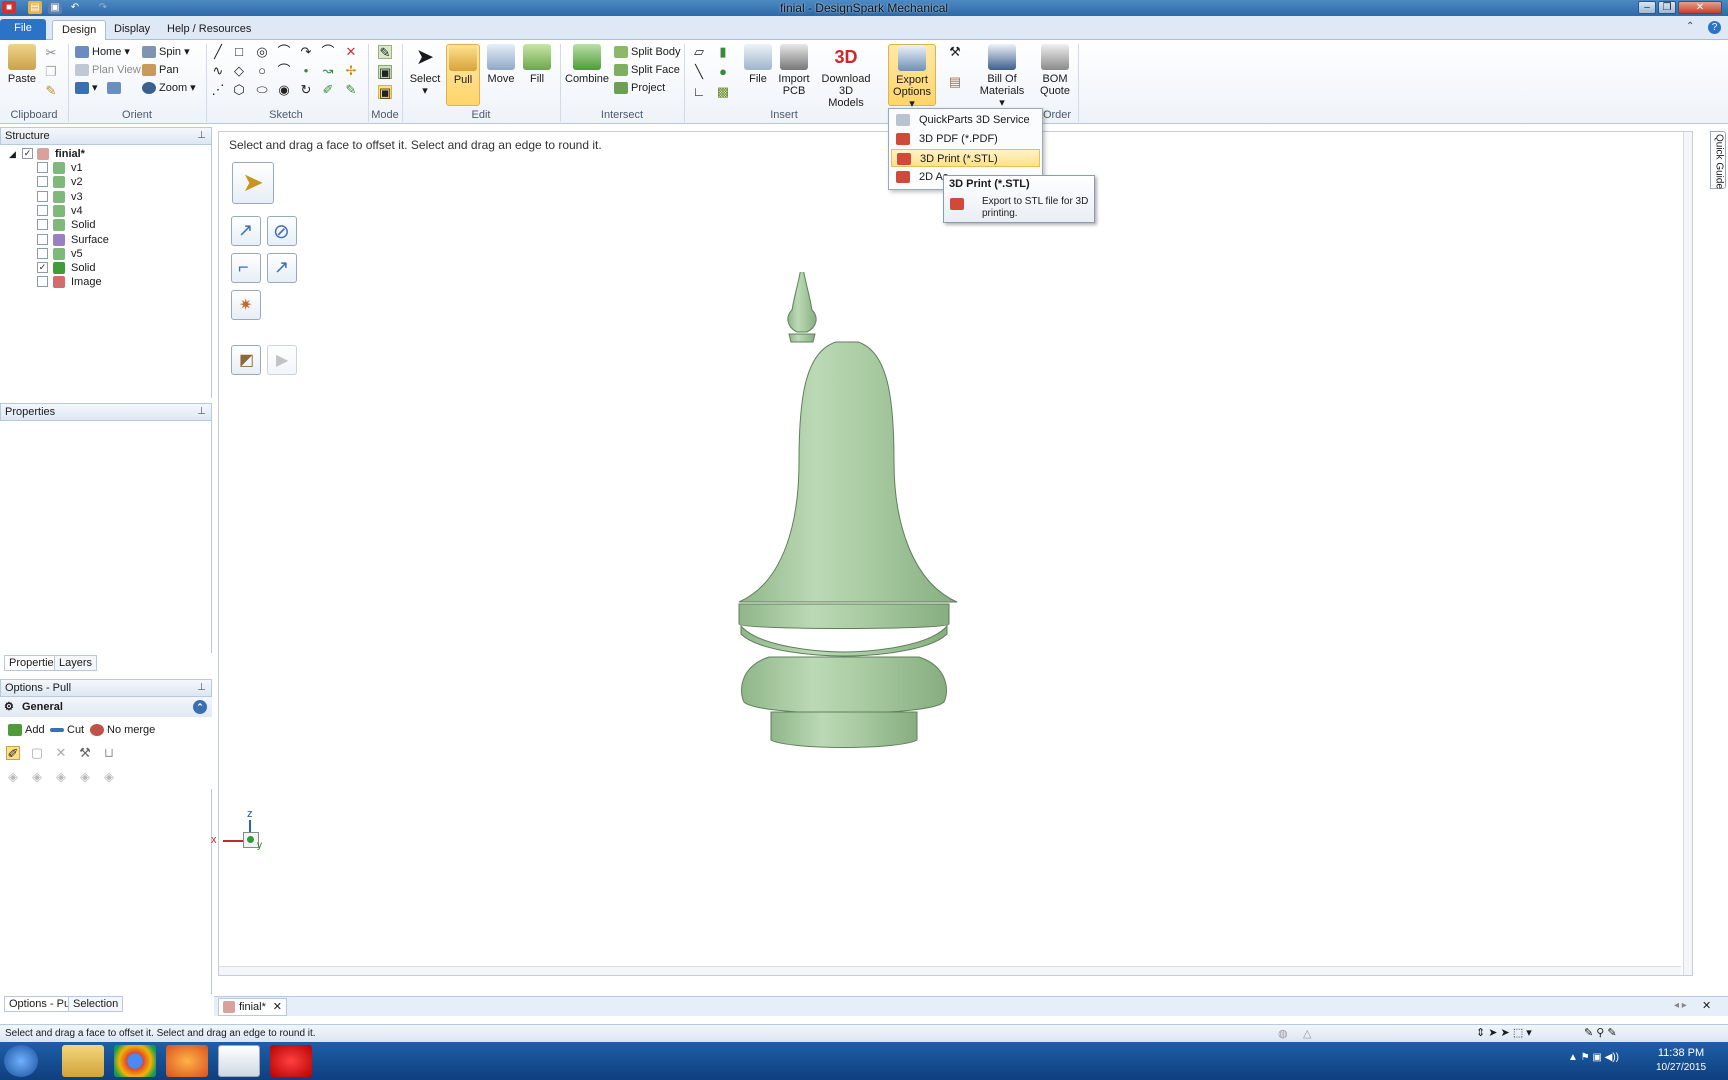 This screenshot has width=1728, height=1080. Describe the element at coordinates (282, 360) in the screenshot. I see `next-tool: ▶` at that location.